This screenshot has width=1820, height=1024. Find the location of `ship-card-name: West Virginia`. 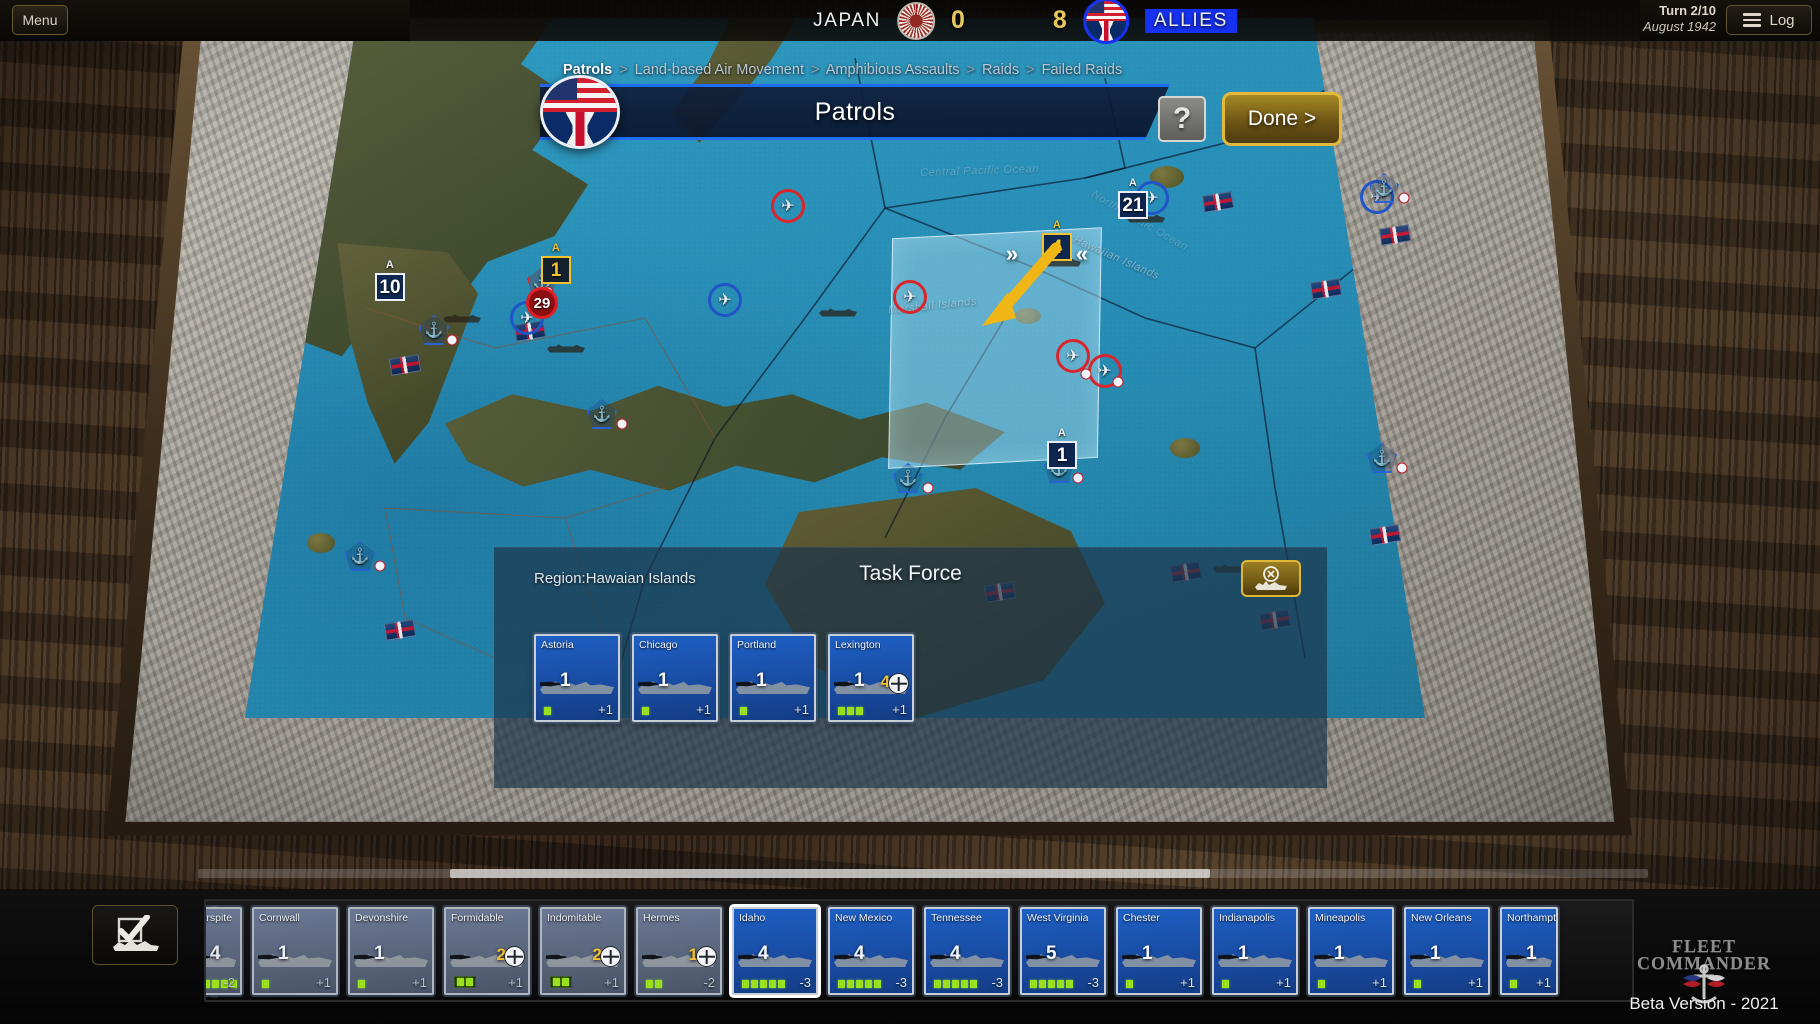

ship-card-name: West Virginia is located at coordinates (1058, 918).